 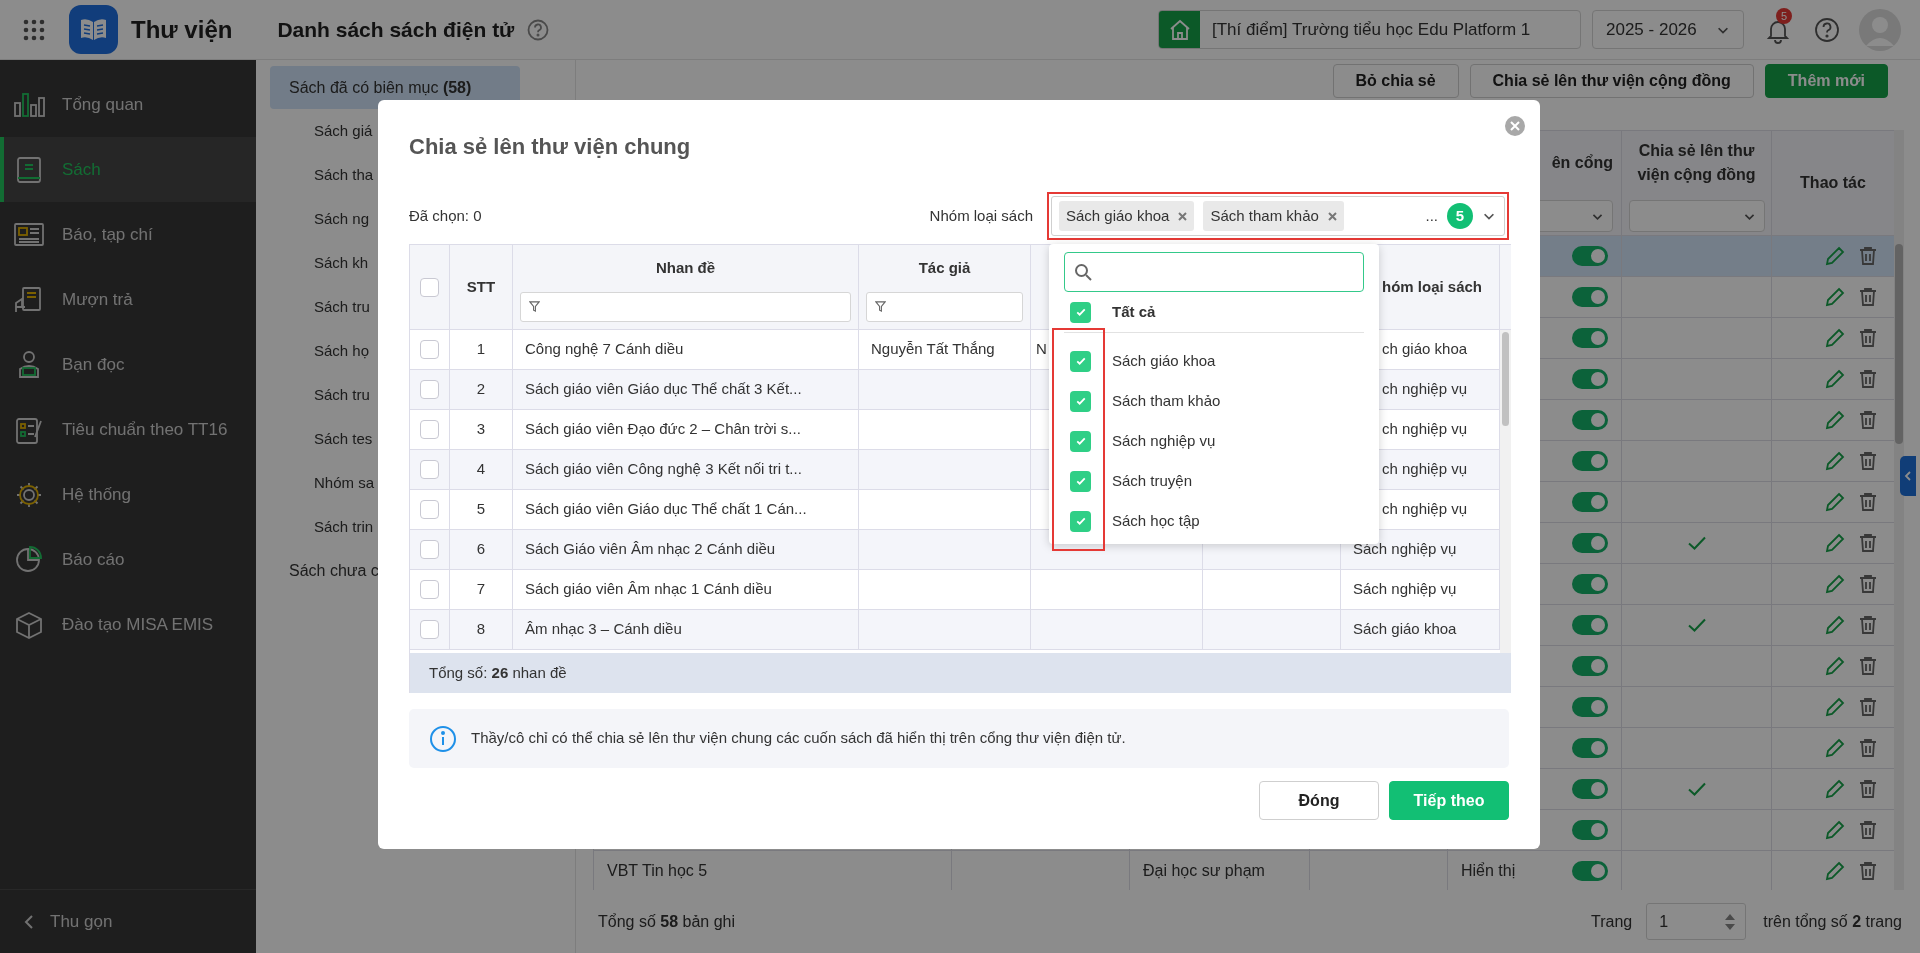 What do you see at coordinates (1612, 921) in the screenshot?
I see `page-label: Trang` at bounding box center [1612, 921].